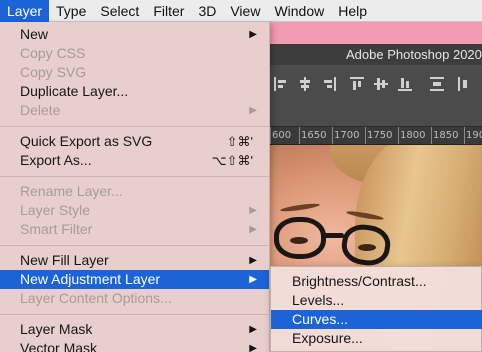 This screenshot has height=352, width=482. What do you see at coordinates (86, 141) in the screenshot?
I see `menu-item-label: Quick Export as SVG` at bounding box center [86, 141].